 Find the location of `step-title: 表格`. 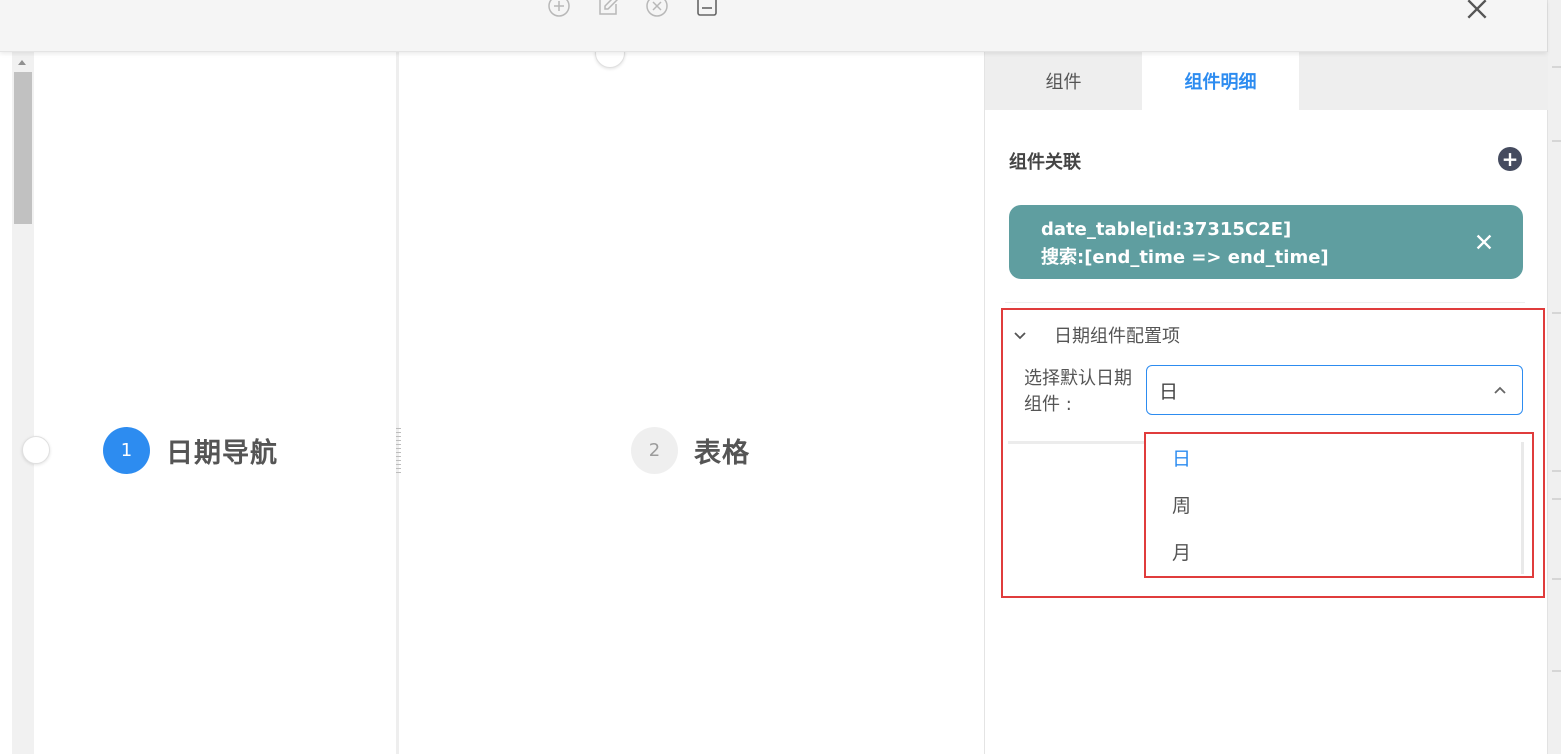

step-title: 表格 is located at coordinates (722, 453).